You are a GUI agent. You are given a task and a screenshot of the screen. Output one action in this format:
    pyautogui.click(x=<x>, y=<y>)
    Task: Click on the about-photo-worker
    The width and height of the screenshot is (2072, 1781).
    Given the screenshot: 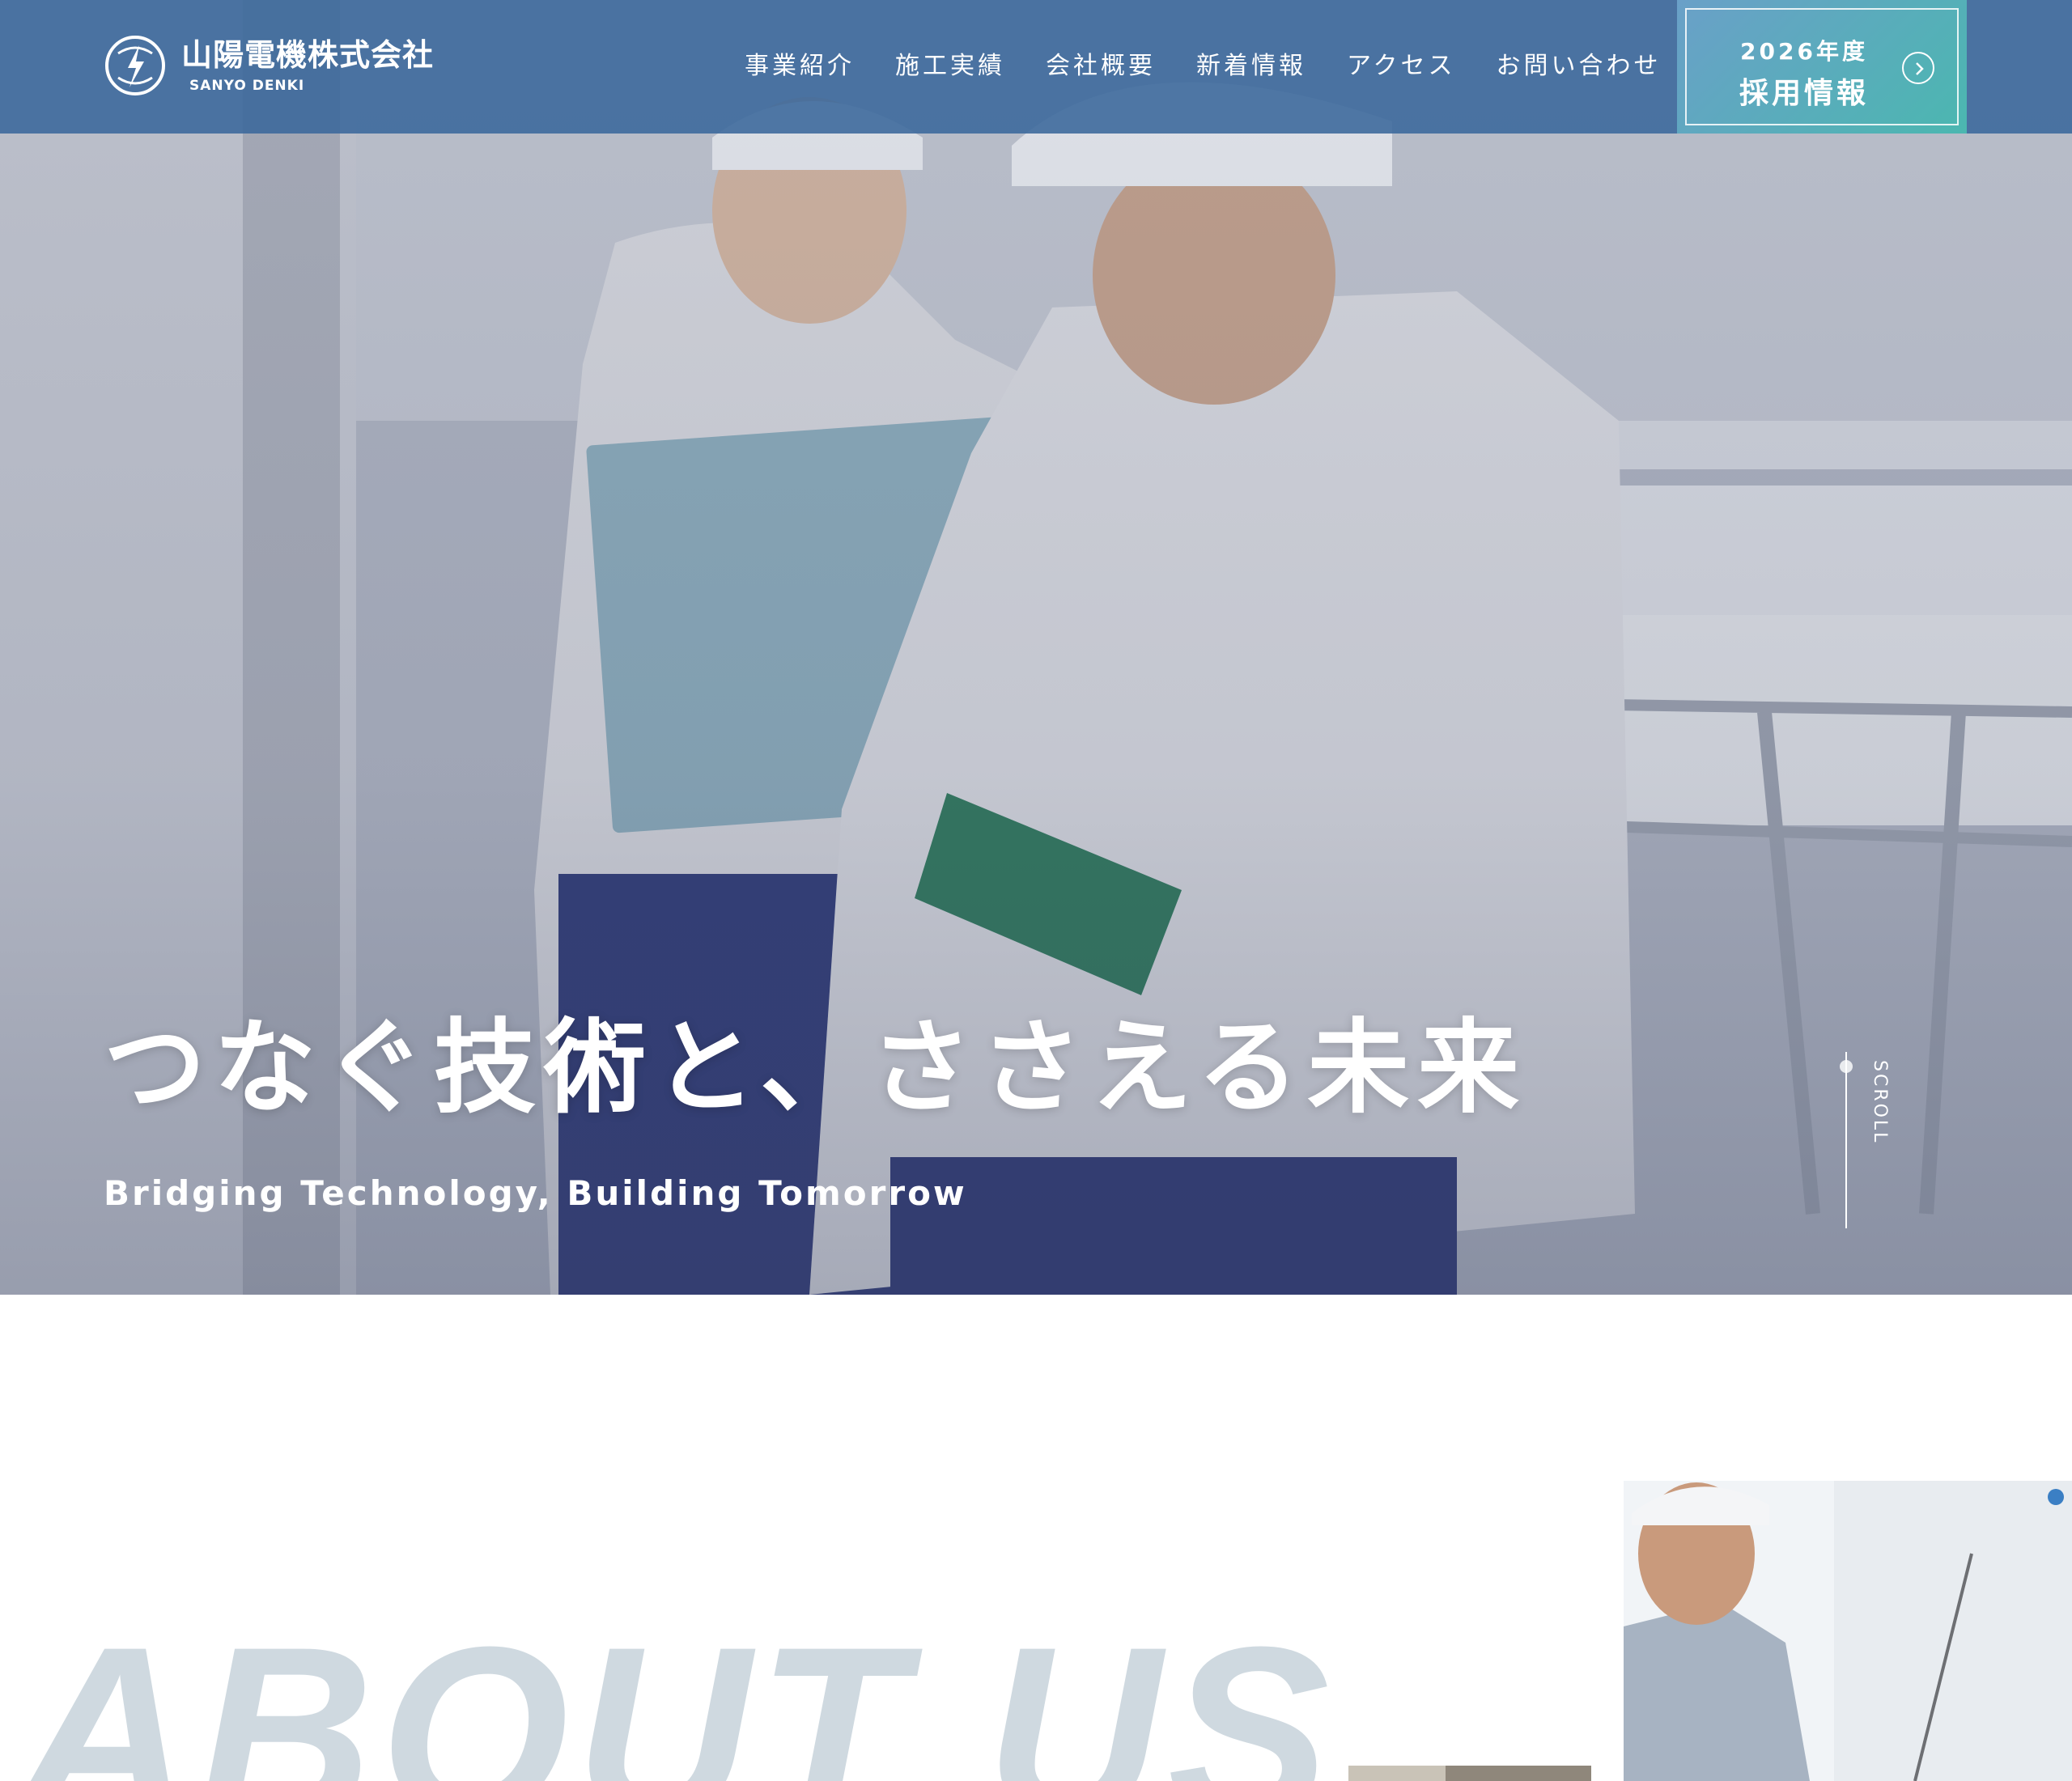 What is the action you would take?
    pyautogui.click(x=1848, y=1631)
    